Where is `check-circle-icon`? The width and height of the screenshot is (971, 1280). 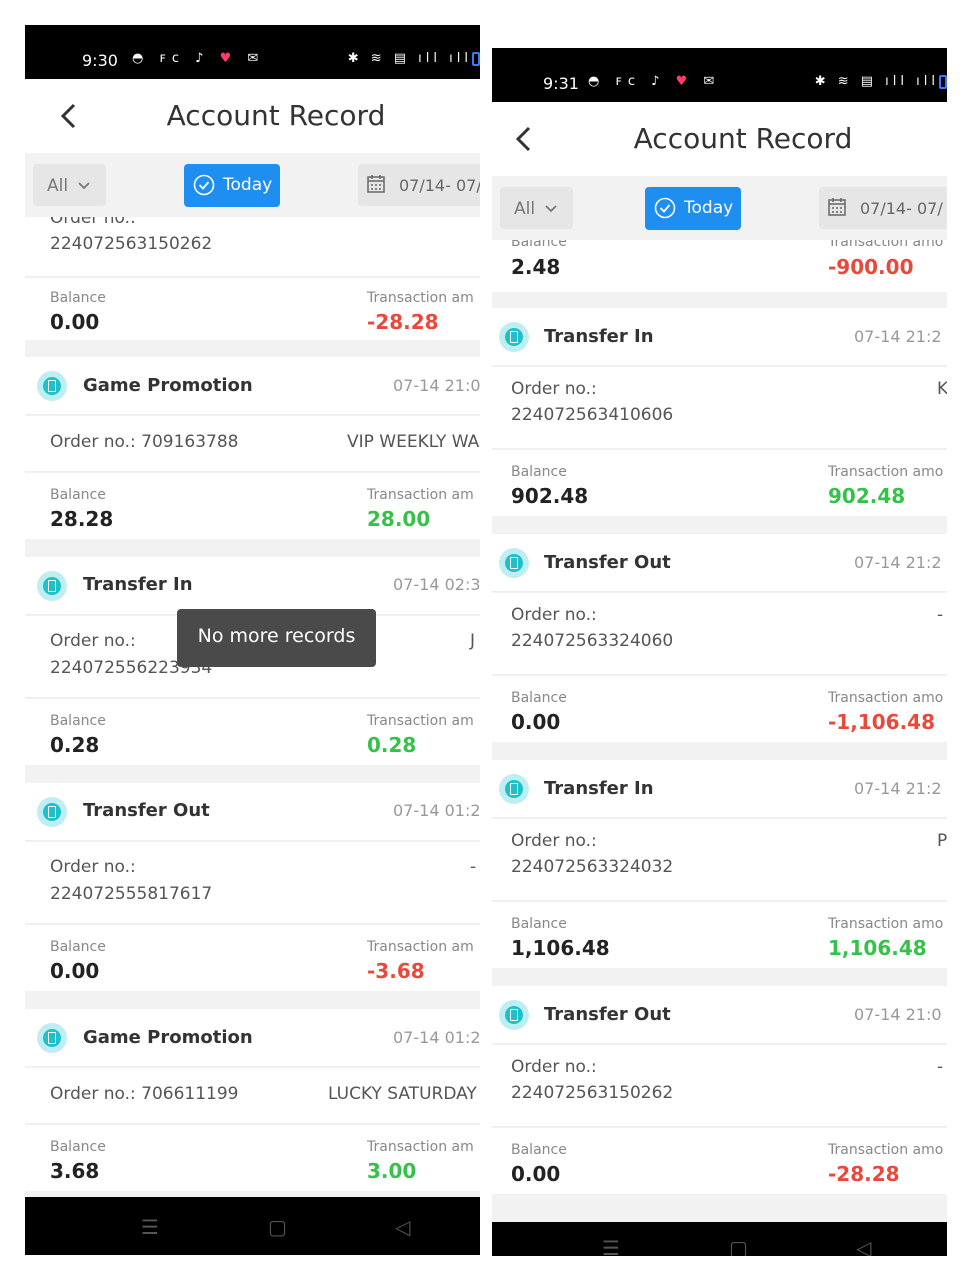
check-circle-icon is located at coordinates (665, 208).